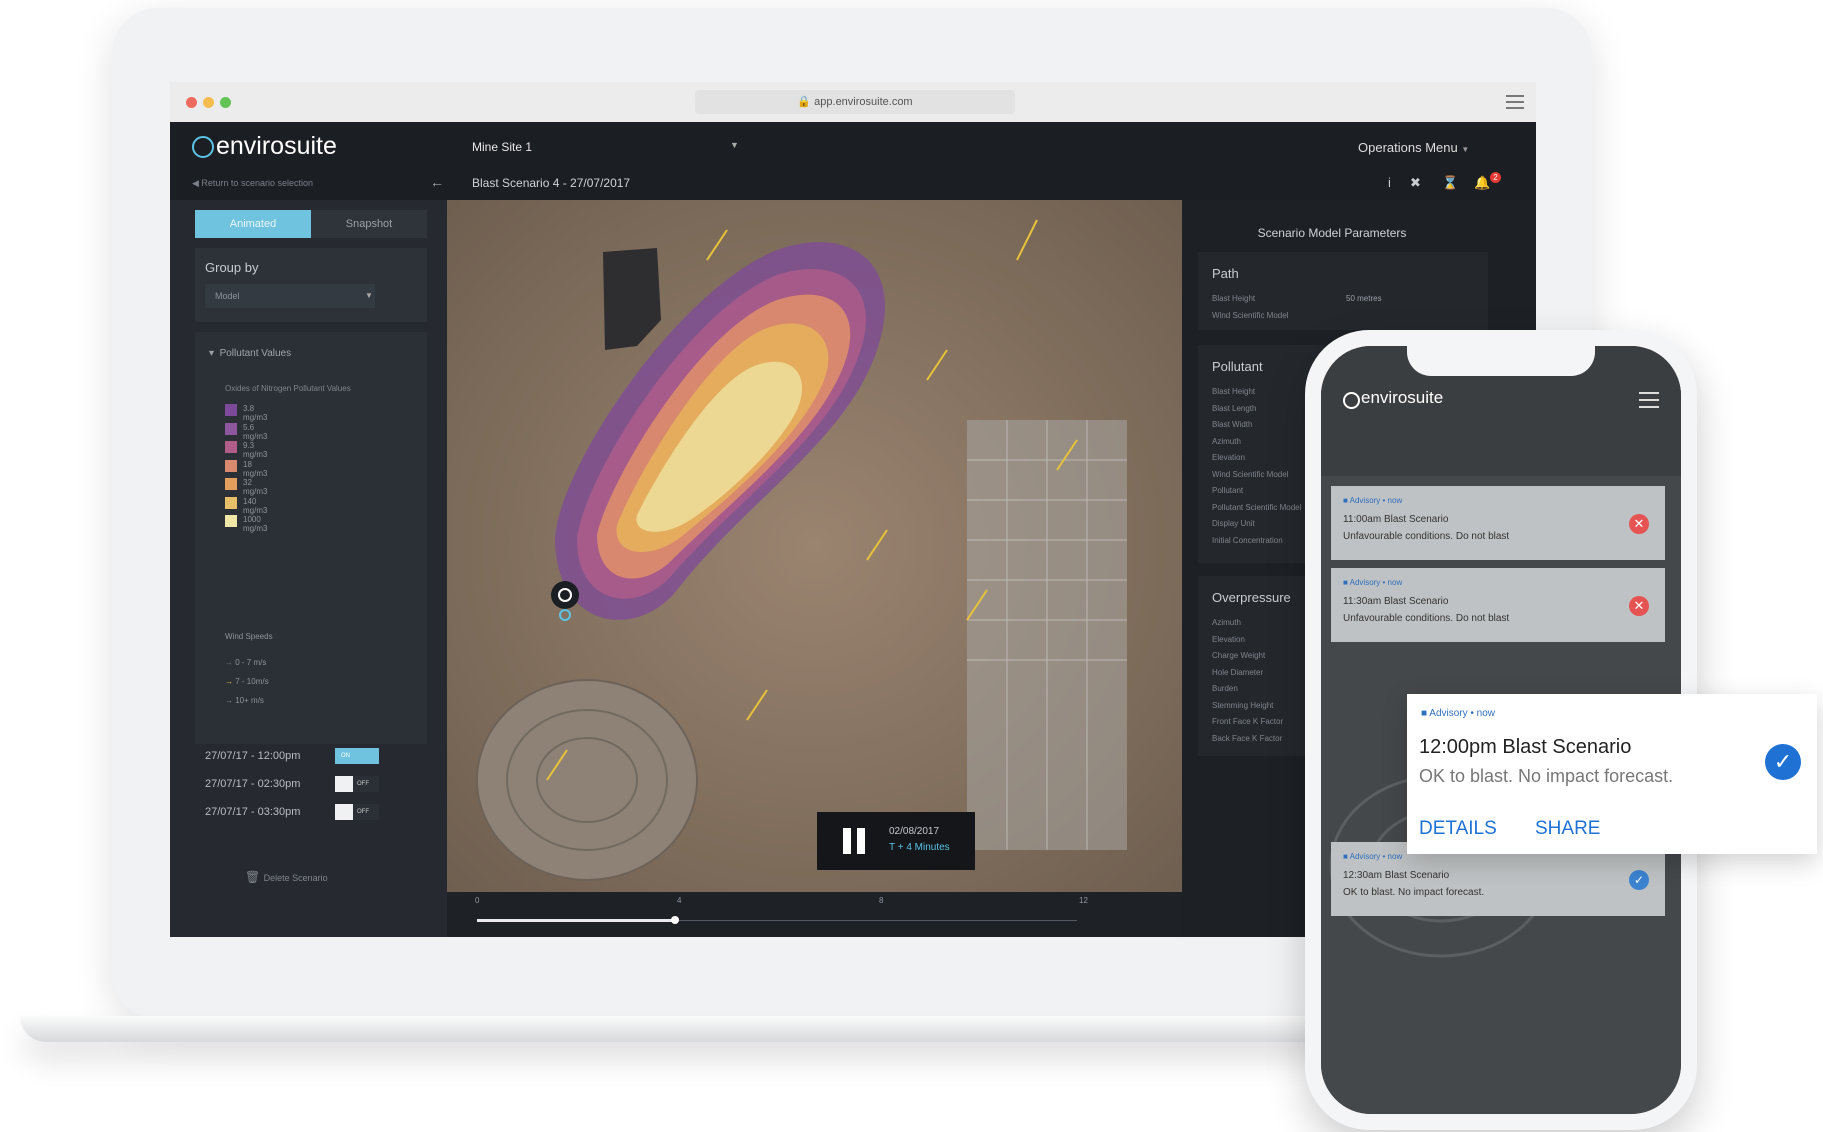 The height and width of the screenshot is (1132, 1823). I want to click on timeline-tick-label: 0, so click(477, 900).